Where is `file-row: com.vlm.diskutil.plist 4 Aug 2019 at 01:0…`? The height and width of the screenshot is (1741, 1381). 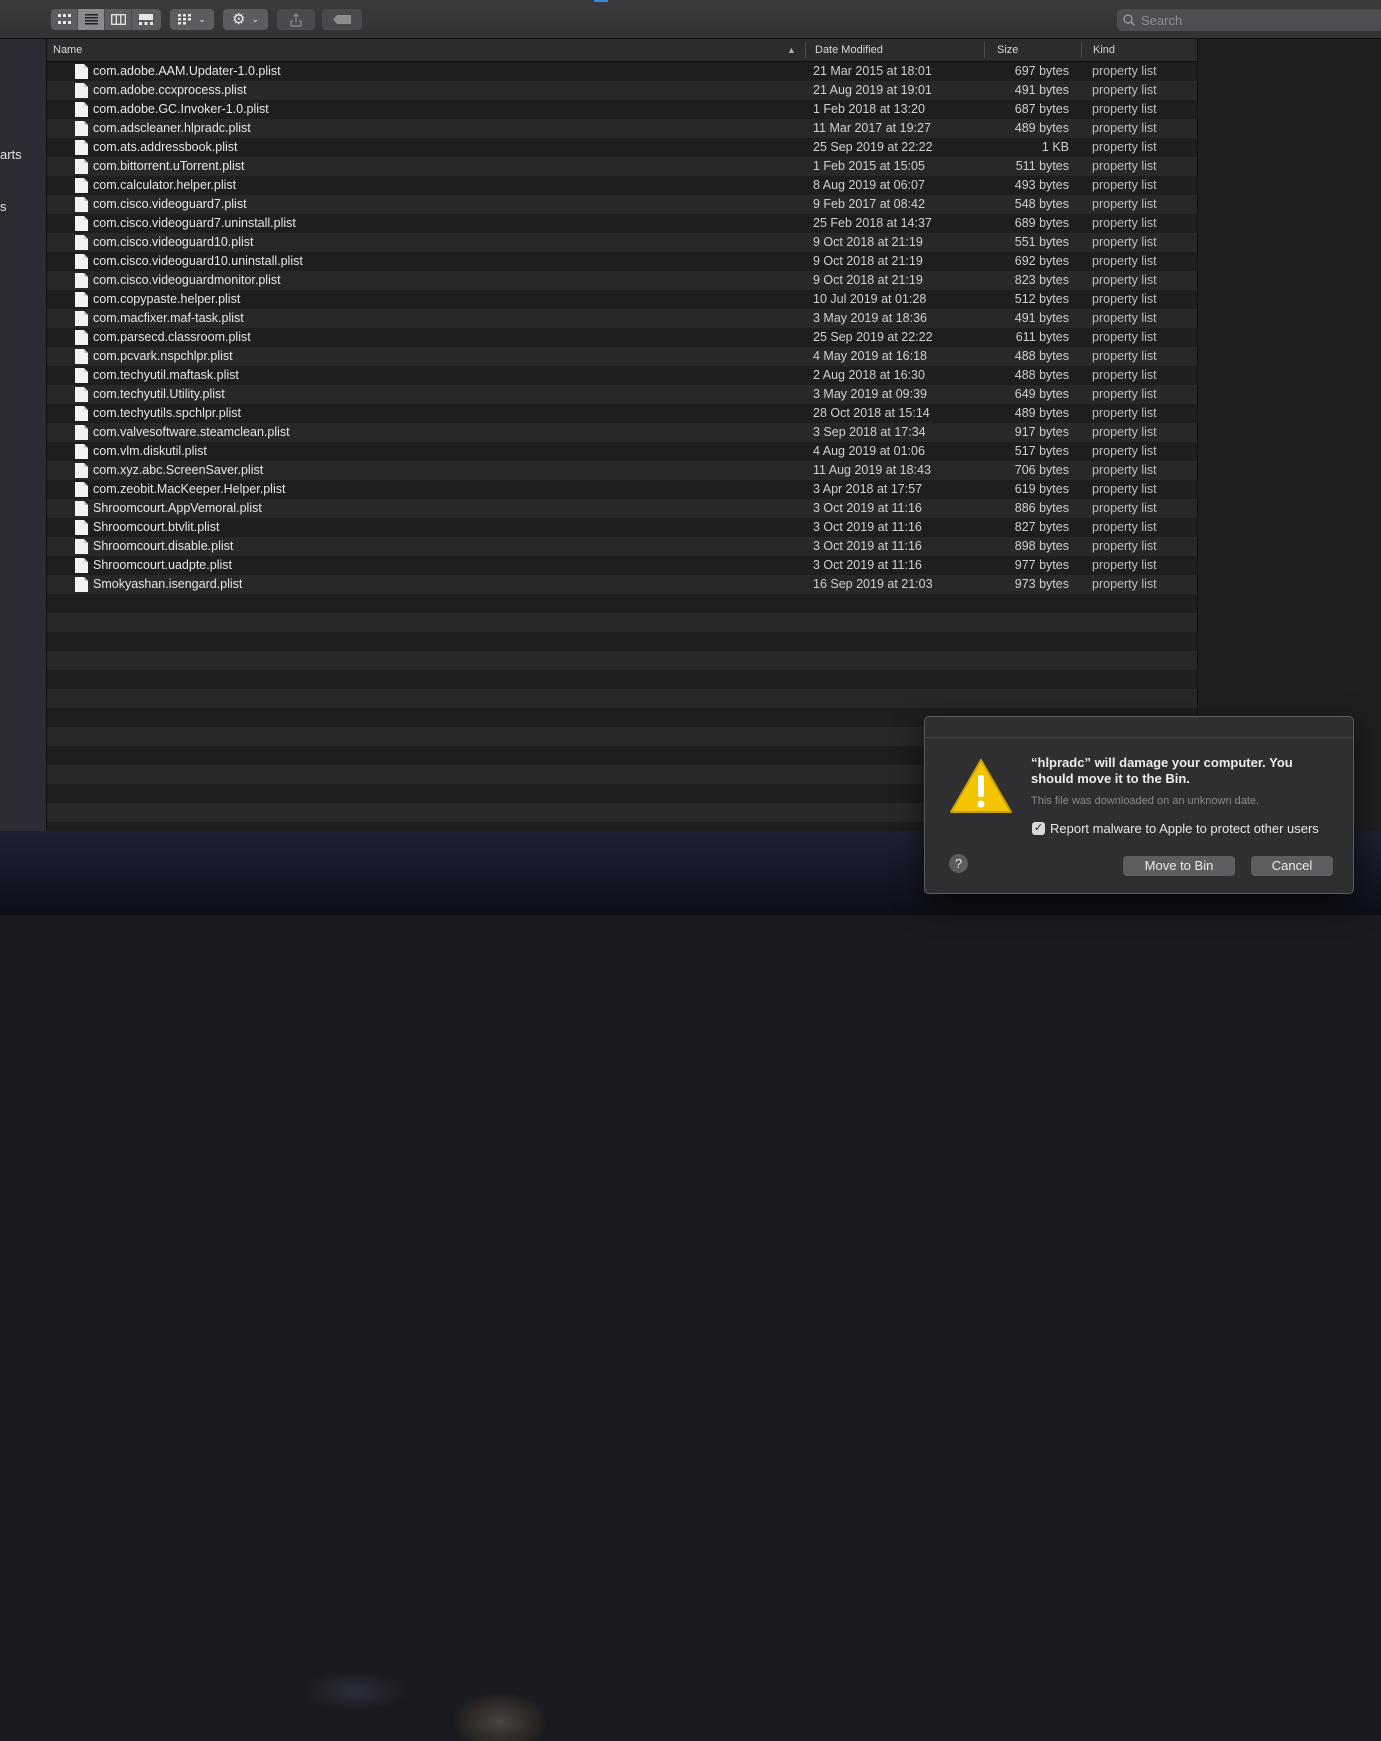 file-row: com.vlm.diskutil.plist 4 Aug 2019 at 01:0… is located at coordinates (622, 451).